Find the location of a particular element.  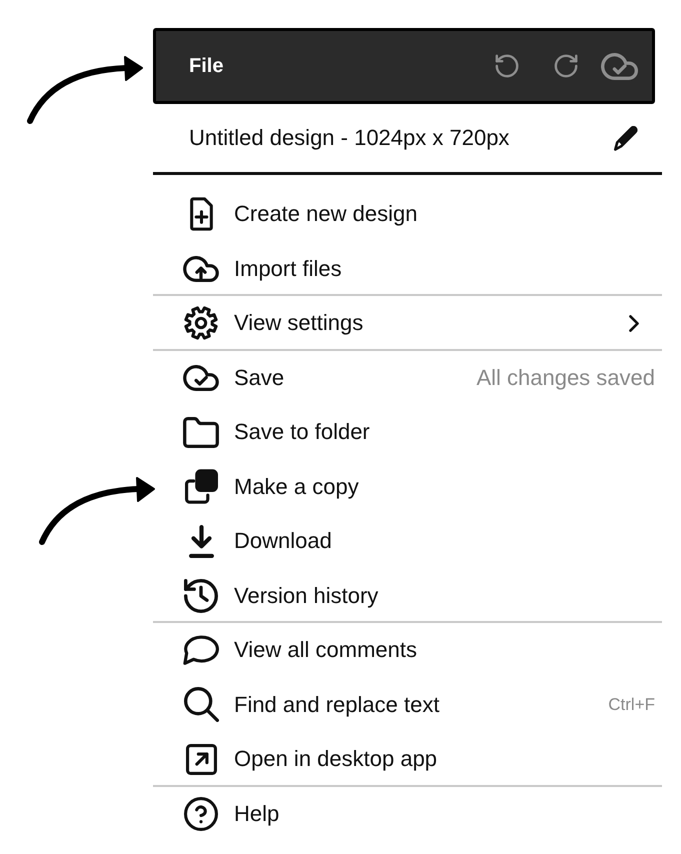

menu-item: Download is located at coordinates (257, 541).